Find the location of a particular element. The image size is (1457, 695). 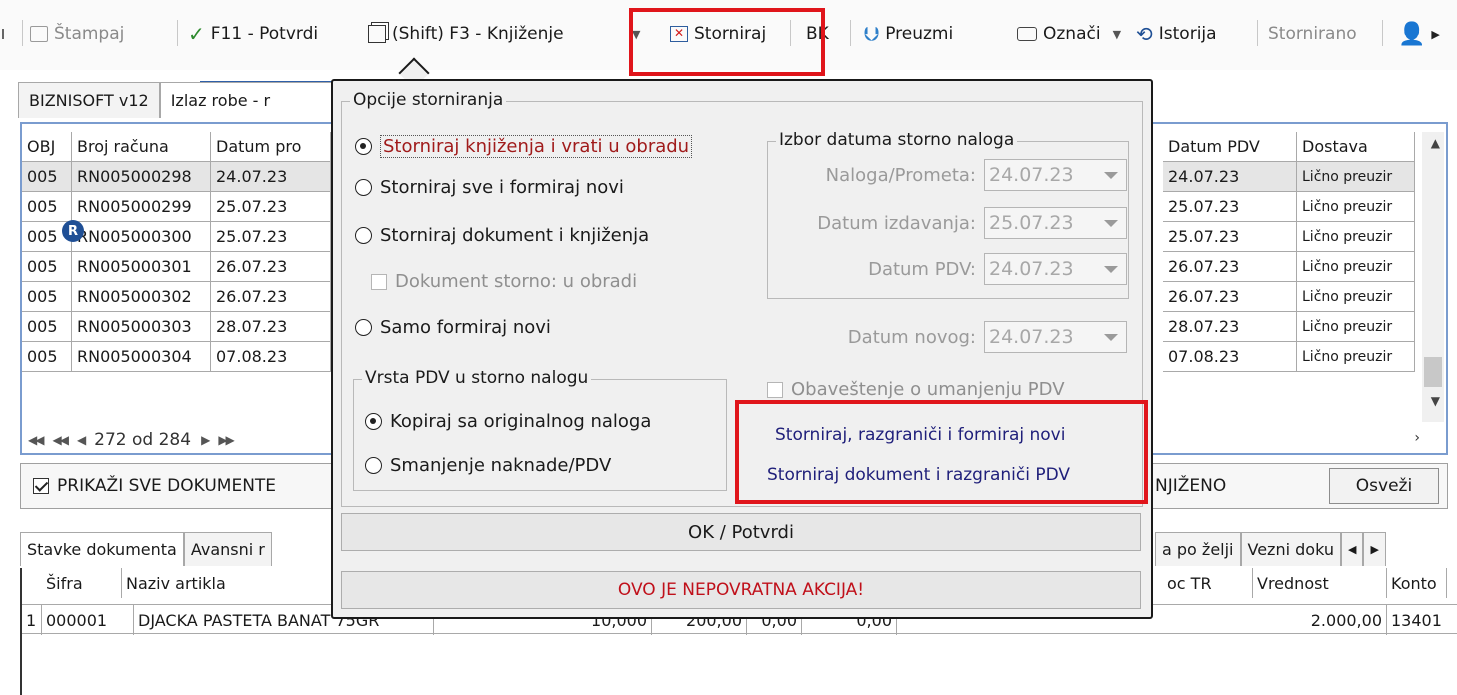

cell-broj: RN005000304 is located at coordinates (141, 357).